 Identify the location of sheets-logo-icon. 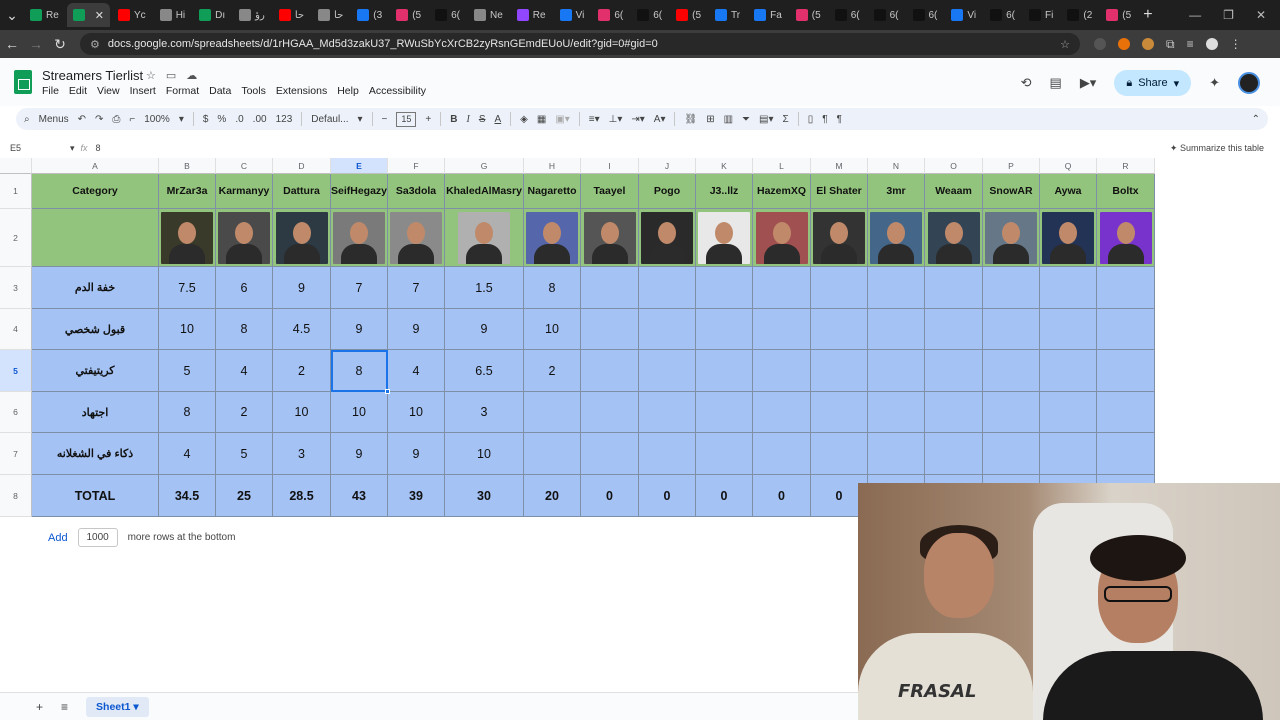
(23, 82).